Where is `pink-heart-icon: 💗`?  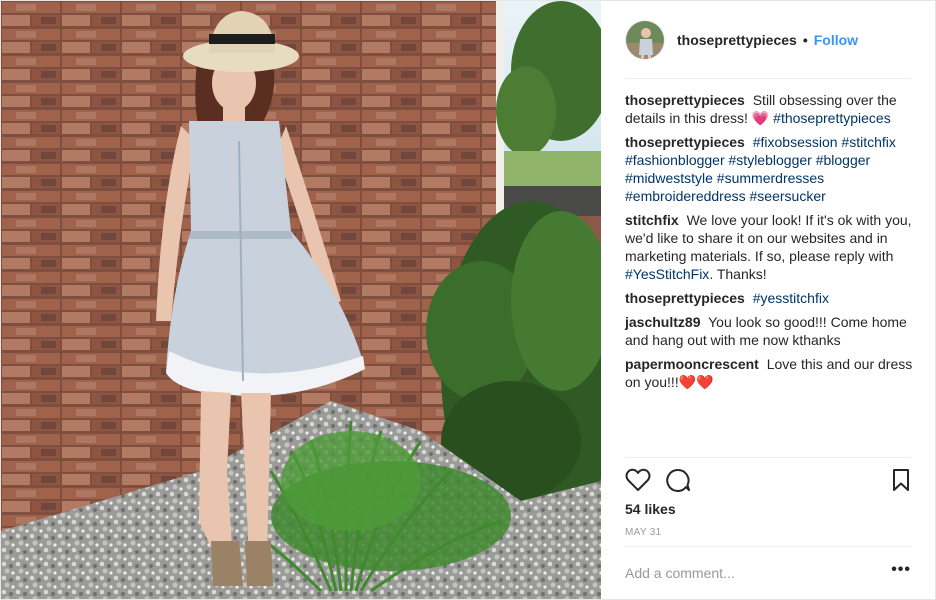 pink-heart-icon: 💗 is located at coordinates (760, 118).